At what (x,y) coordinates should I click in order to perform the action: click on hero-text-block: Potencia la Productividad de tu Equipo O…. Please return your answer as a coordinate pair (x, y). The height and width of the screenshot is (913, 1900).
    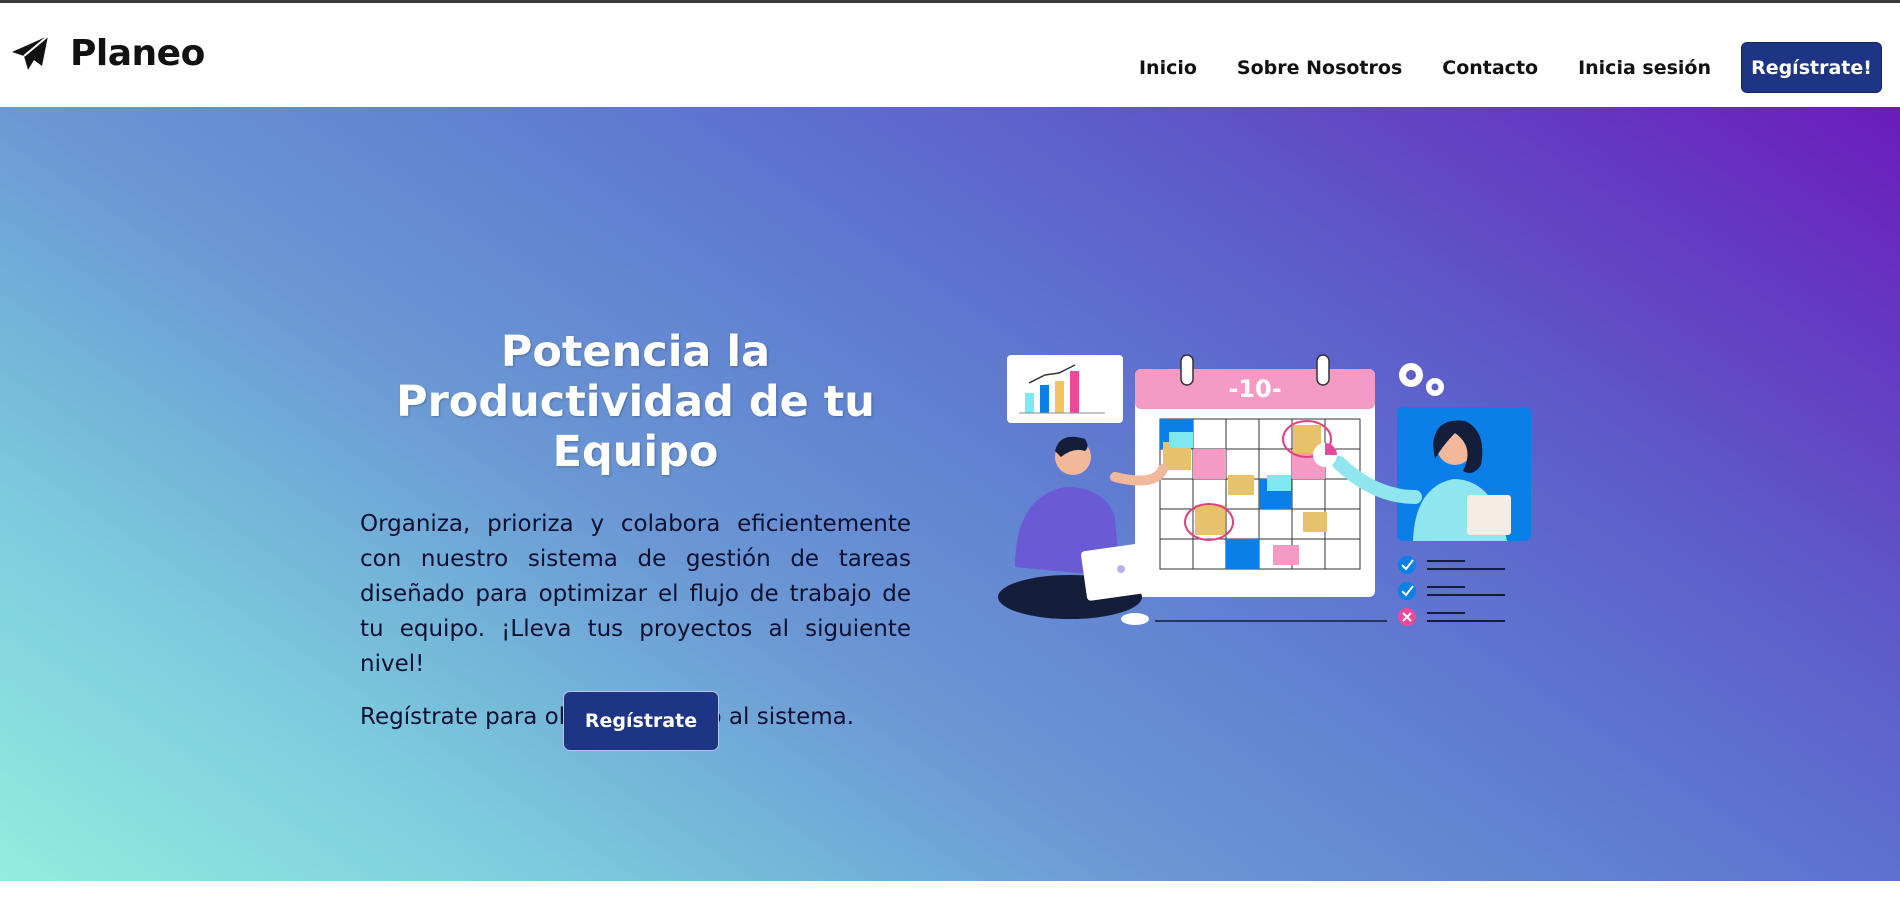
    Looking at the image, I should click on (635, 531).